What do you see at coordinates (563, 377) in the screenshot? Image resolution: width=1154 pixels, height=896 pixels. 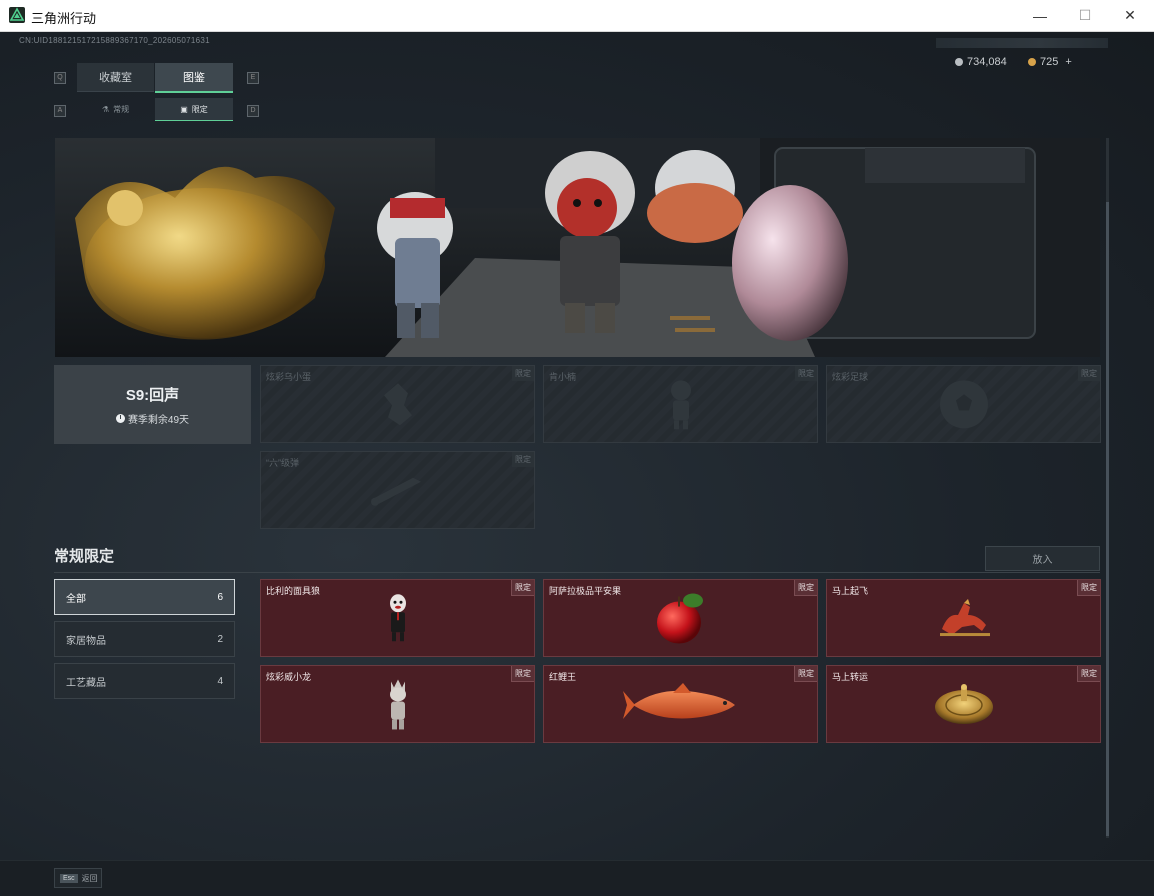 I see `item-name: 肯小楠` at bounding box center [563, 377].